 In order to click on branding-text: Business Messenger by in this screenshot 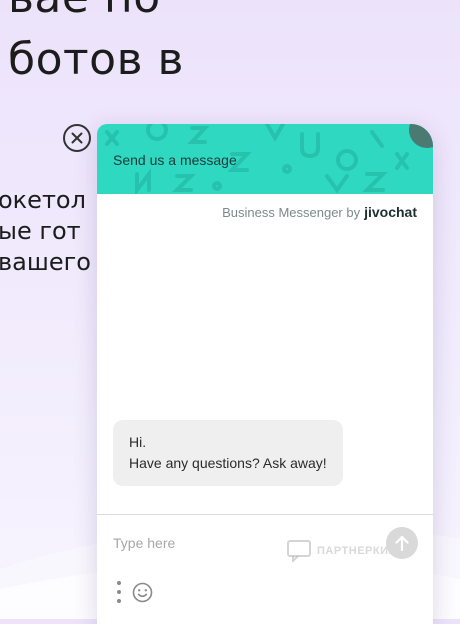, I will do `click(291, 212)`.